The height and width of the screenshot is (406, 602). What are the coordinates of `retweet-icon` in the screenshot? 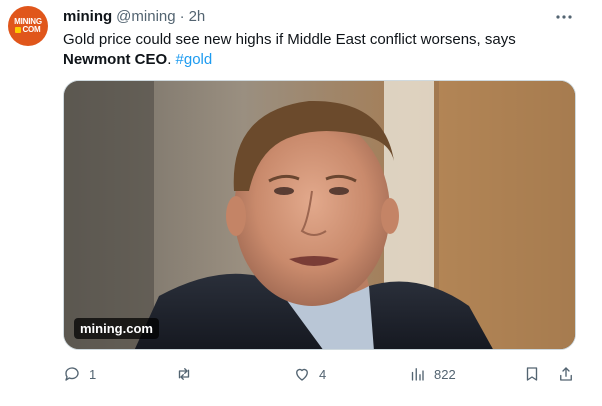 It's located at (184, 374).